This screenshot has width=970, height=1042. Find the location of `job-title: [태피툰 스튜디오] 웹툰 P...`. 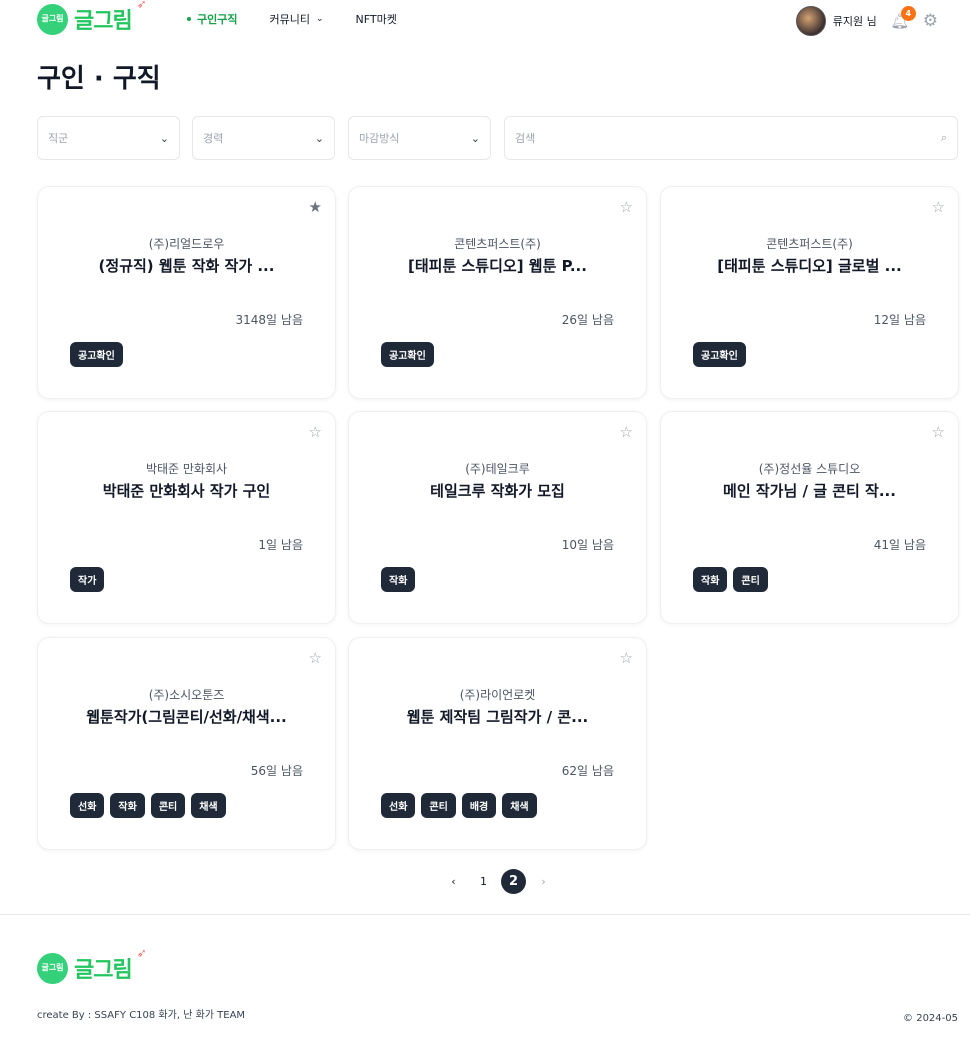

job-title: [태피툰 스튜디오] 웹툰 P... is located at coordinates (497, 265).